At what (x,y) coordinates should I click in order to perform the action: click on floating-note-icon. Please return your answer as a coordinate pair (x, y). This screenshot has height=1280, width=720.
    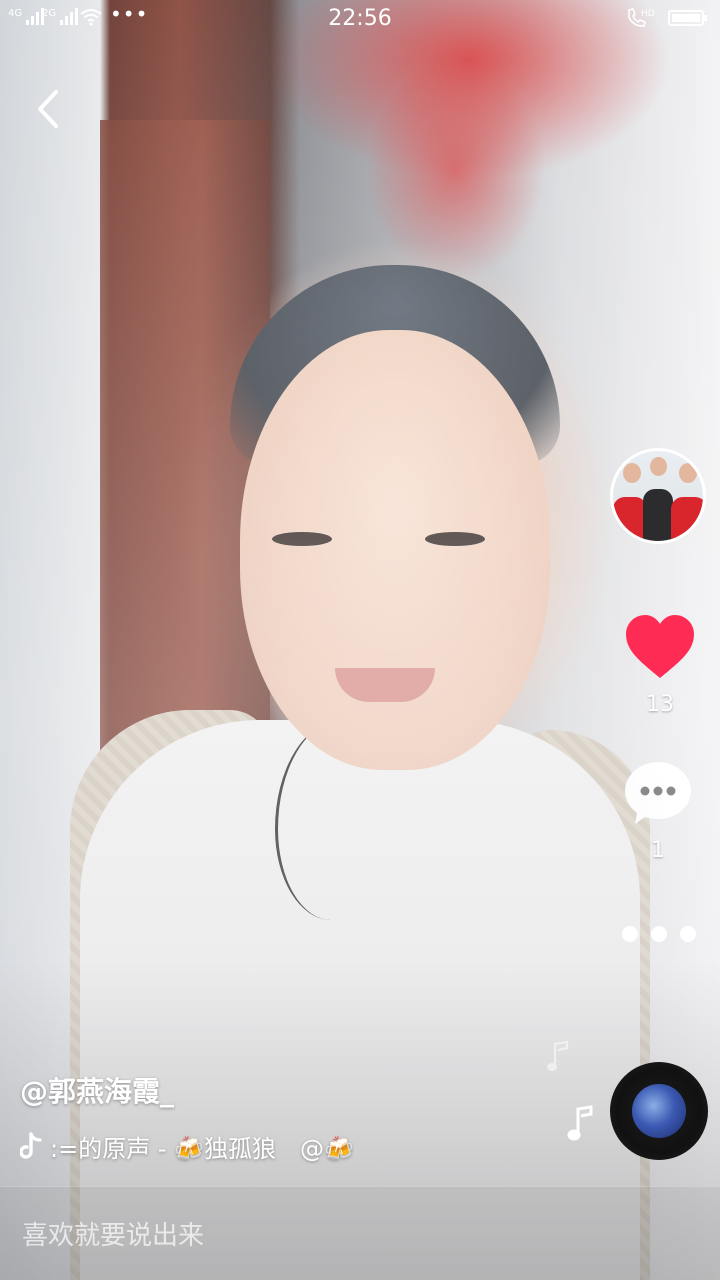
    Looking at the image, I should click on (558, 1055).